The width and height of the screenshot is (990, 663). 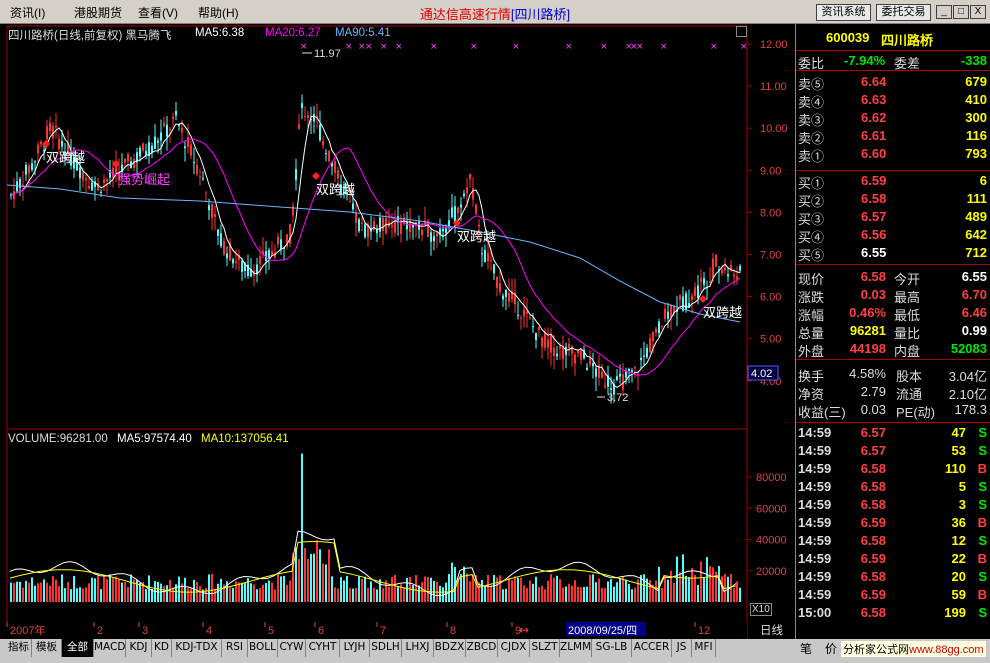 I want to click on watermark: 分析家公式网www.88gg.com, so click(x=913, y=649).